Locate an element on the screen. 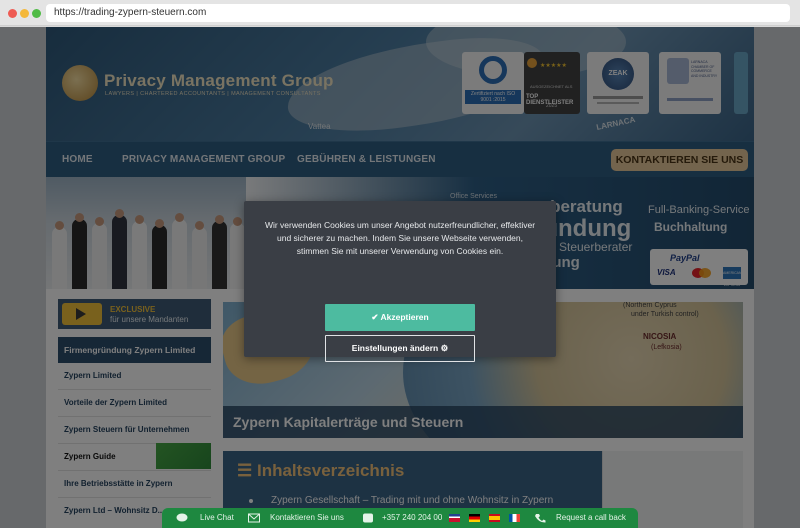  cookie-settings-button: Einstellungen ändern ⚙ is located at coordinates (400, 348).